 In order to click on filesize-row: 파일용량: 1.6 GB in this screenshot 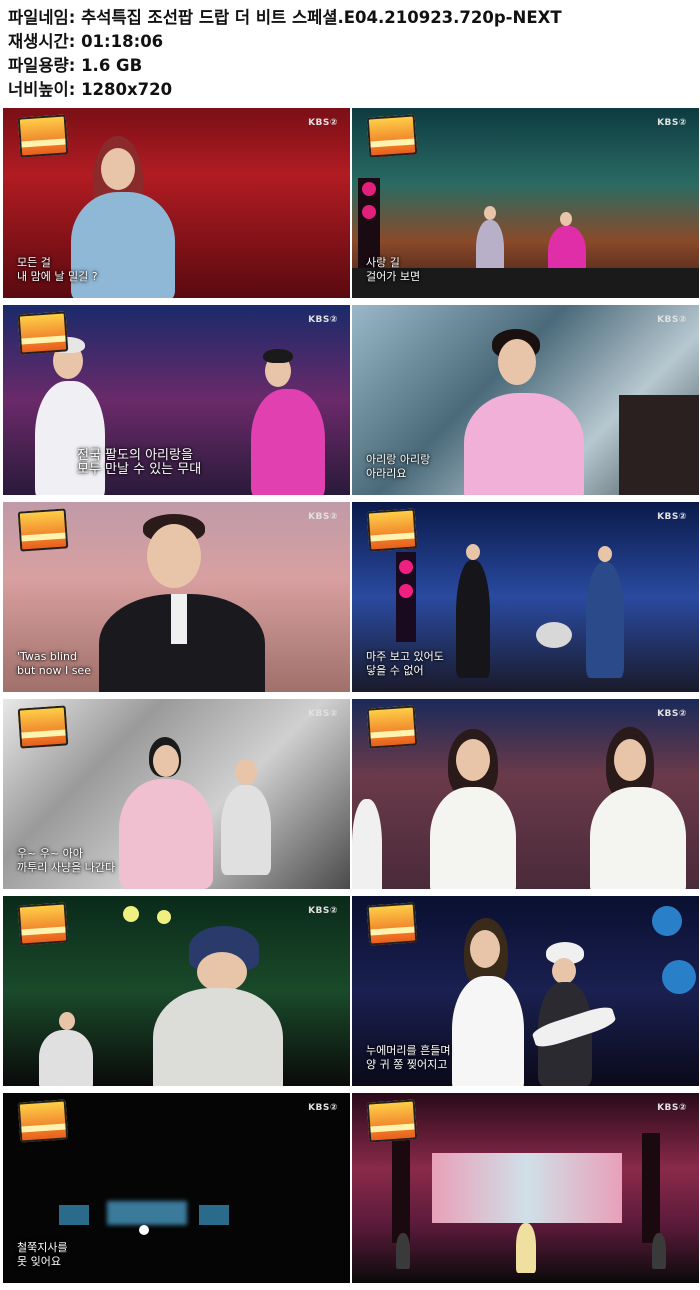, I will do `click(285, 66)`.